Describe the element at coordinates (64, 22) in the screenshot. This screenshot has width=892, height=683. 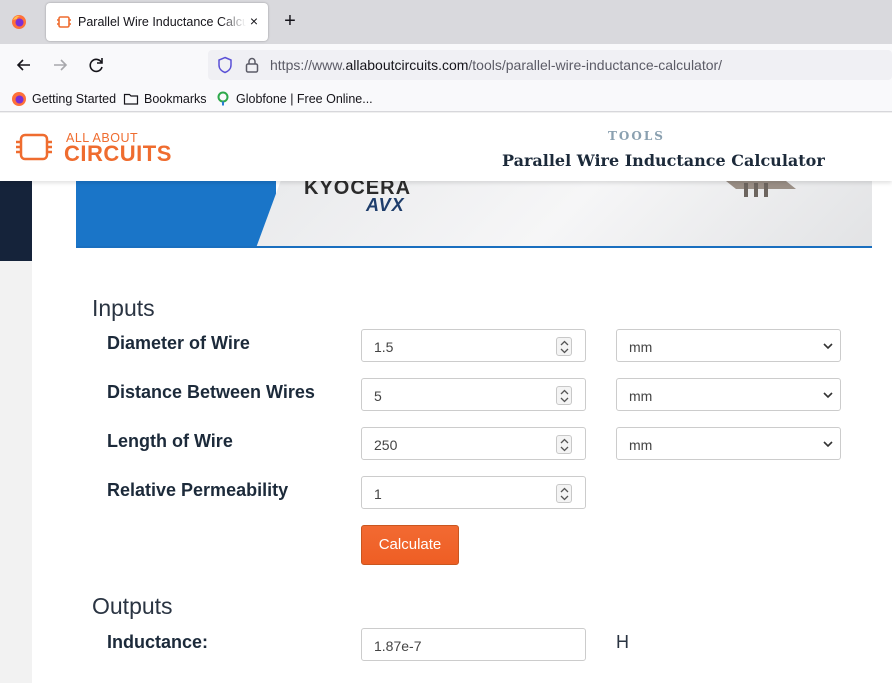
I see `chip-favicon-icon` at that location.